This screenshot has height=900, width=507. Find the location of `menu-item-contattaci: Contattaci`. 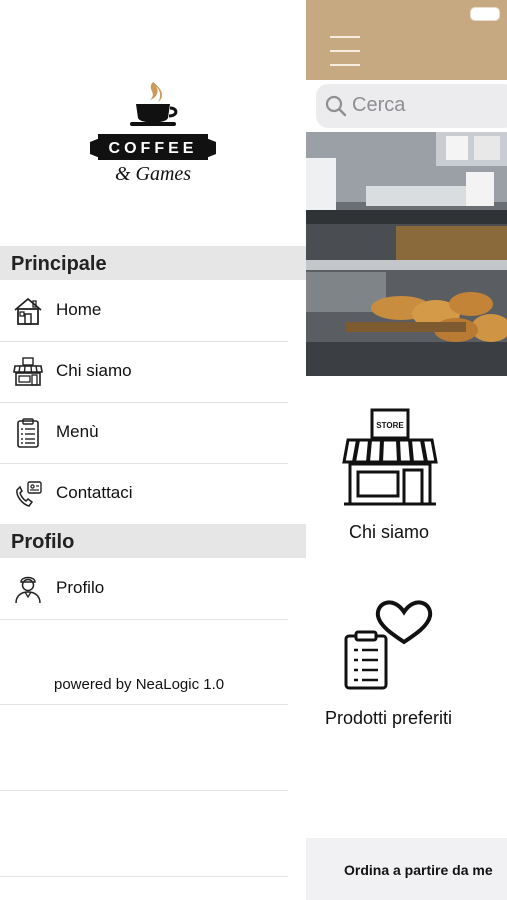

menu-item-contattaci: Contattaci is located at coordinates (144, 494).